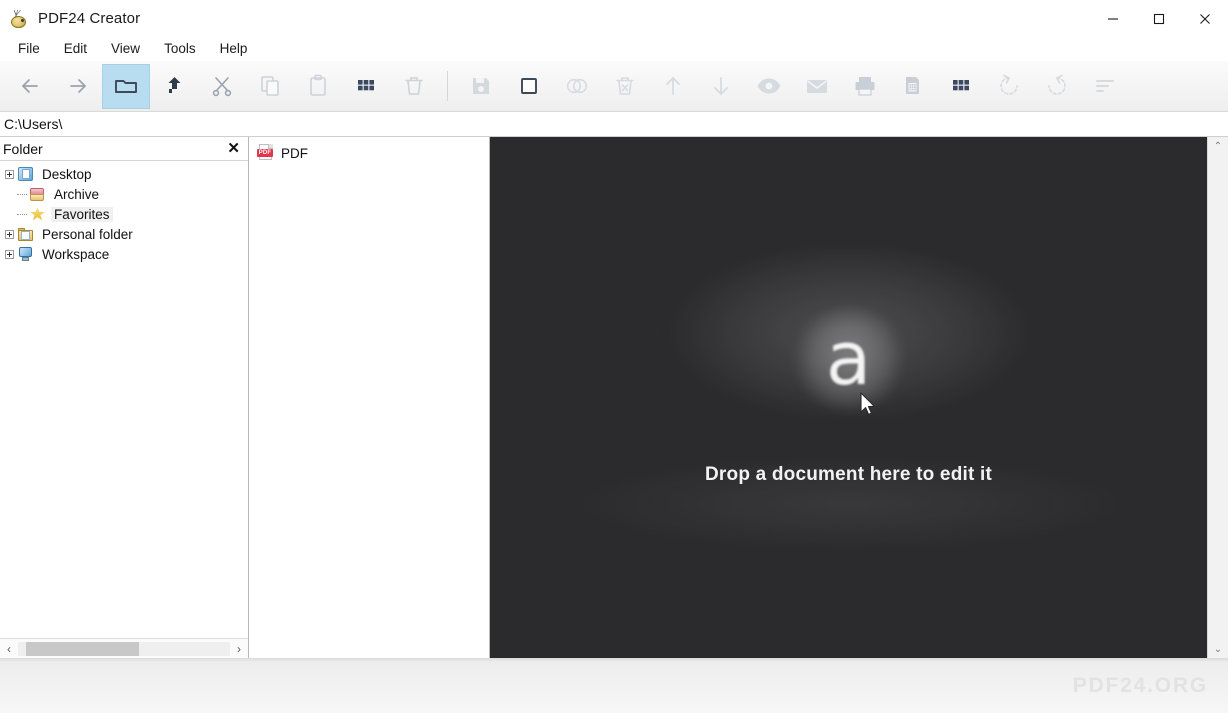  Describe the element at coordinates (270, 86) in the screenshot. I see `copy-button` at that location.